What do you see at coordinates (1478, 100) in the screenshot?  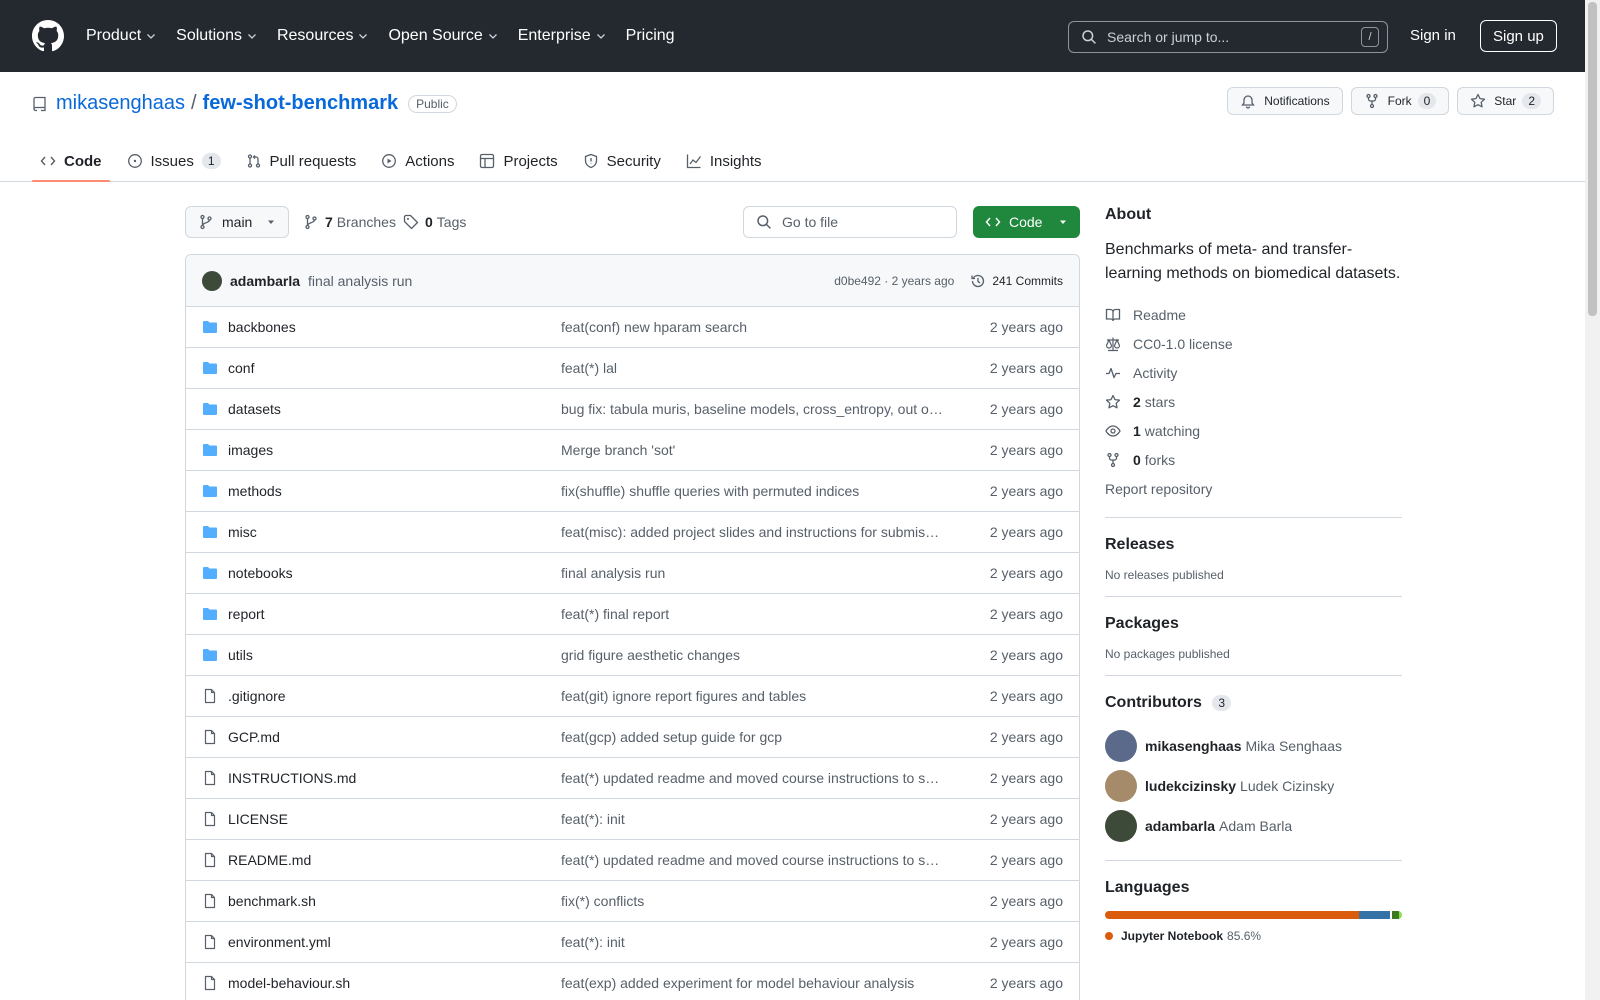 I see `star-icon` at bounding box center [1478, 100].